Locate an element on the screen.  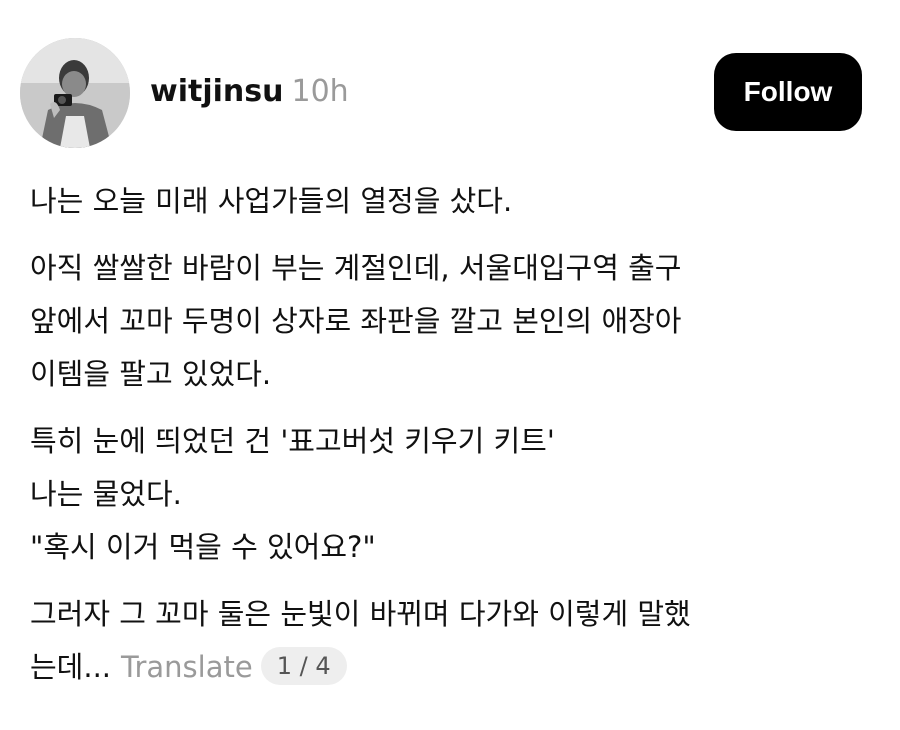
post-time: 10h is located at coordinates (320, 91).